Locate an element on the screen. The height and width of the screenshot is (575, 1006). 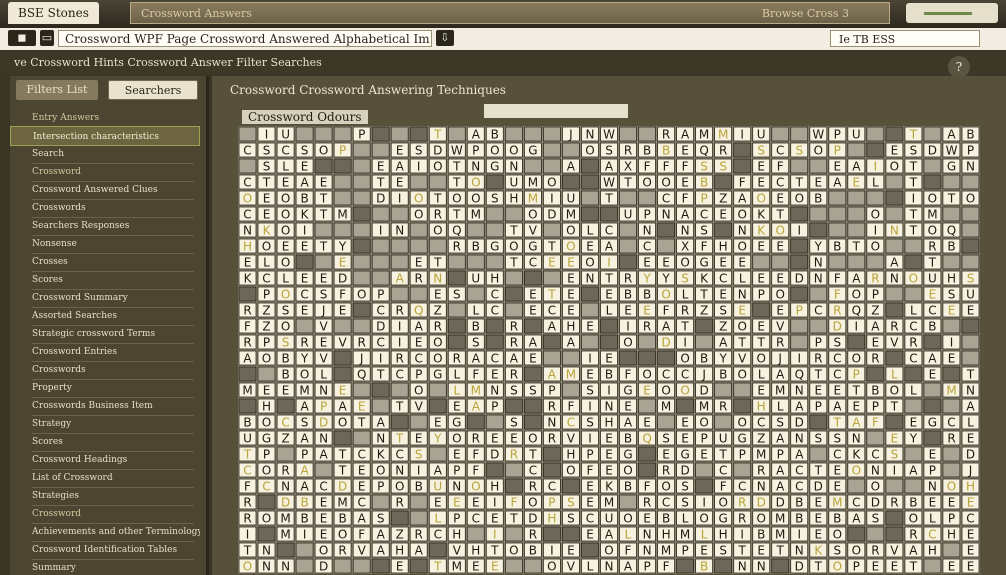
grid-cell: K is located at coordinates (761, 214).